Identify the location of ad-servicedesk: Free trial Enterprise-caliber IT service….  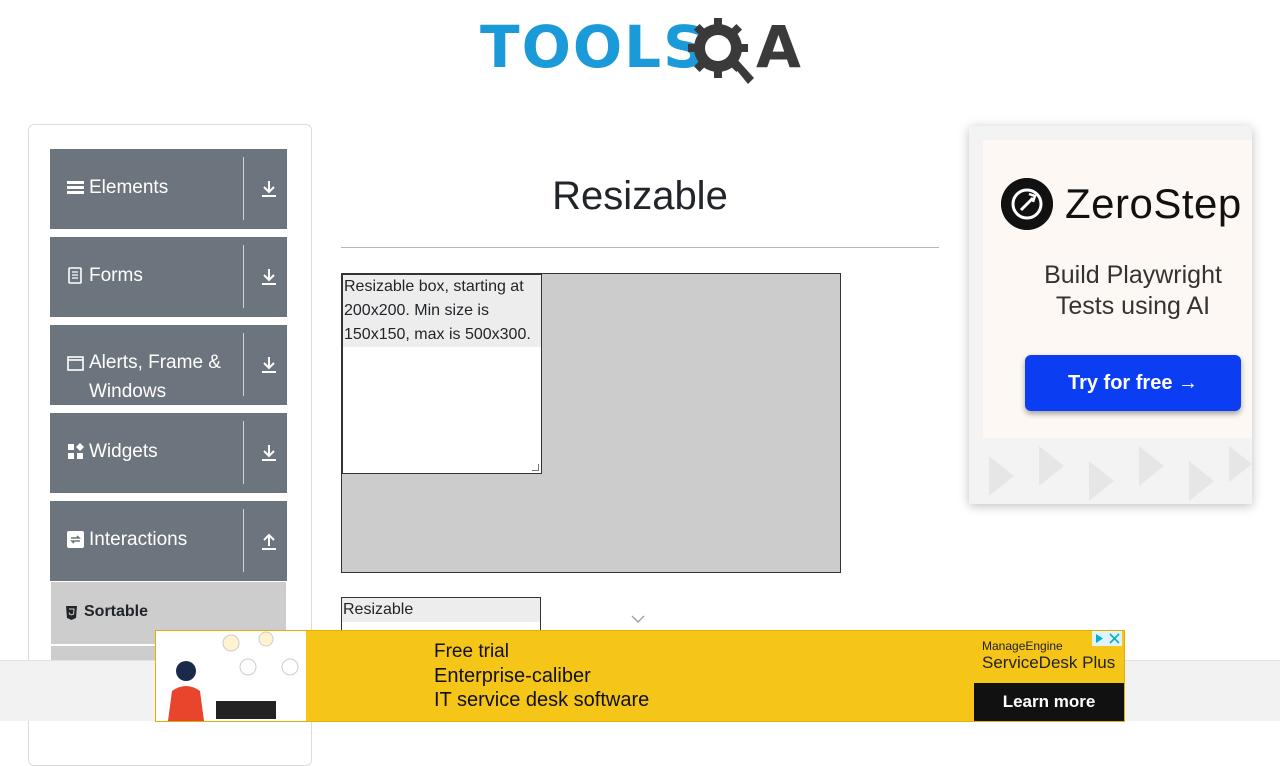
(640, 676).